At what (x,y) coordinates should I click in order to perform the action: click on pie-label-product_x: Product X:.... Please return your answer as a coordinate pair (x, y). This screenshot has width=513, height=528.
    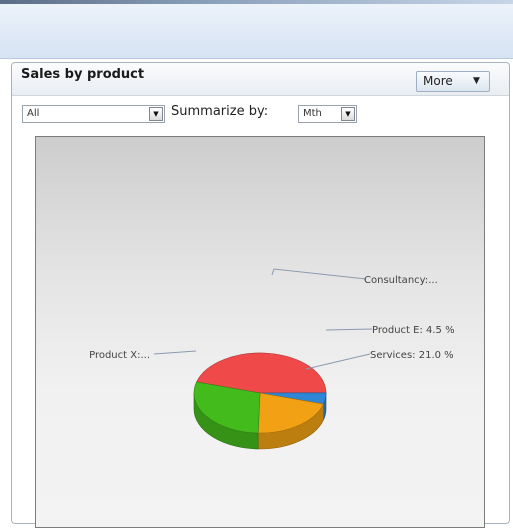
    Looking at the image, I should click on (119, 355).